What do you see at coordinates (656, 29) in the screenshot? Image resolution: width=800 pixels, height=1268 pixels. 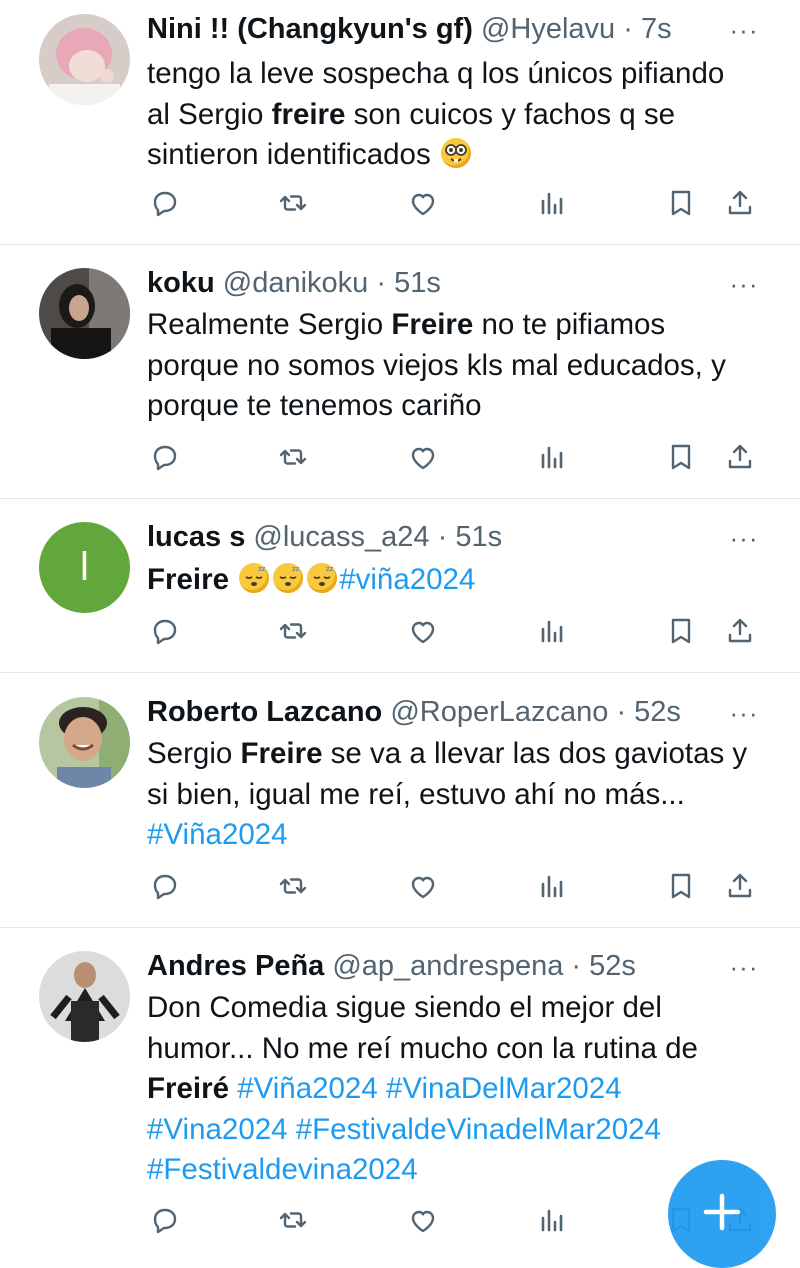 I see `timestamp: 7s` at bounding box center [656, 29].